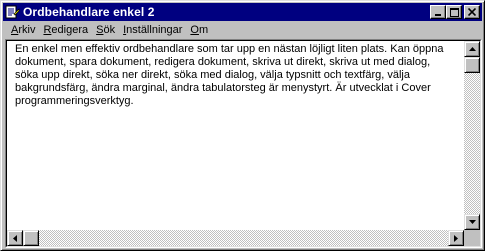 This screenshot has width=485, height=251. I want to click on horizontal-scrollbar, so click(235, 238).